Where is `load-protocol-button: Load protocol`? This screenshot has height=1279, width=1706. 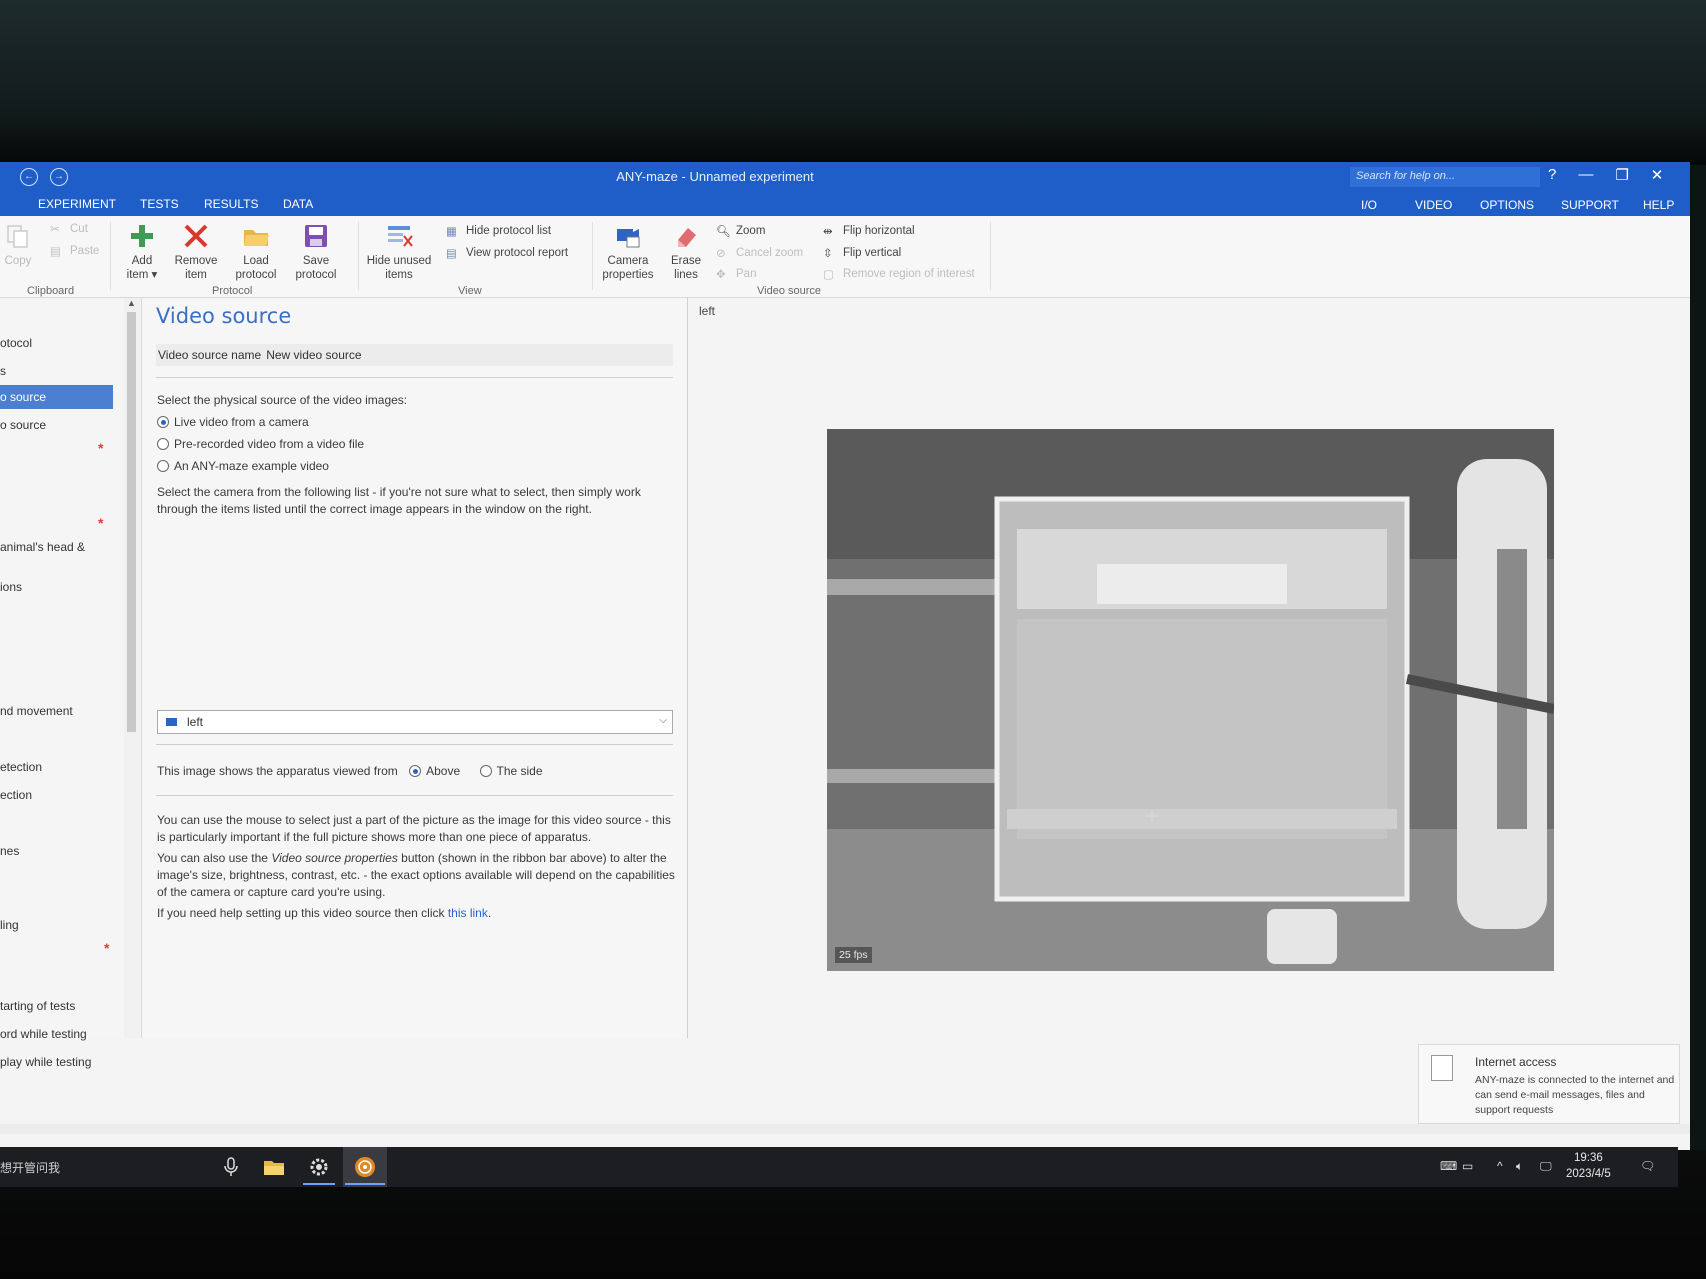
load-protocol-button: Load protocol is located at coordinates (256, 252).